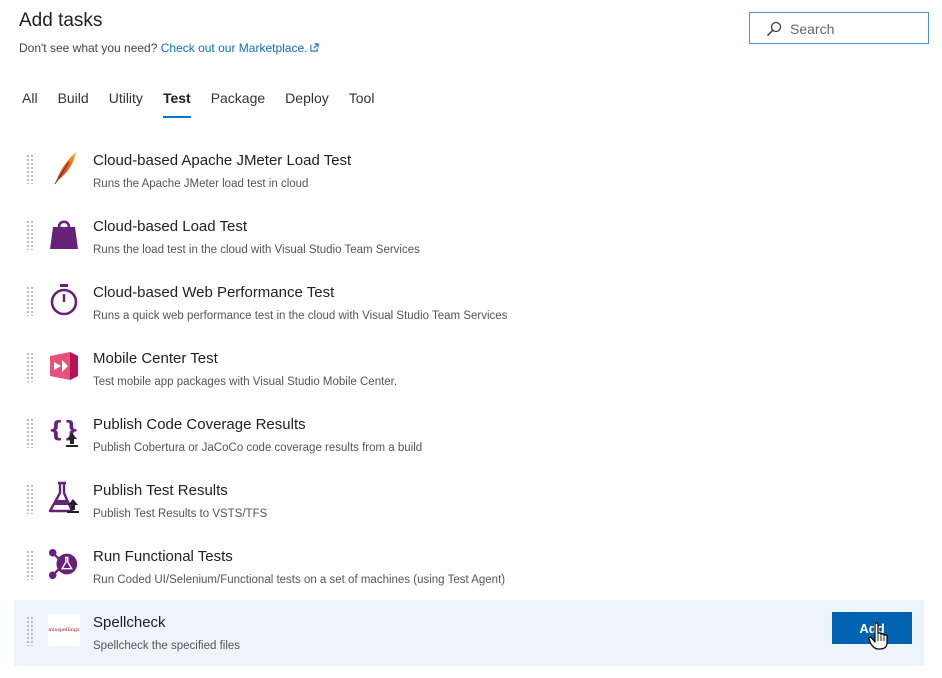 This screenshot has width=942, height=678. Describe the element at coordinates (170, 226) in the screenshot. I see `task-name: Cloud-based Load Test` at that location.